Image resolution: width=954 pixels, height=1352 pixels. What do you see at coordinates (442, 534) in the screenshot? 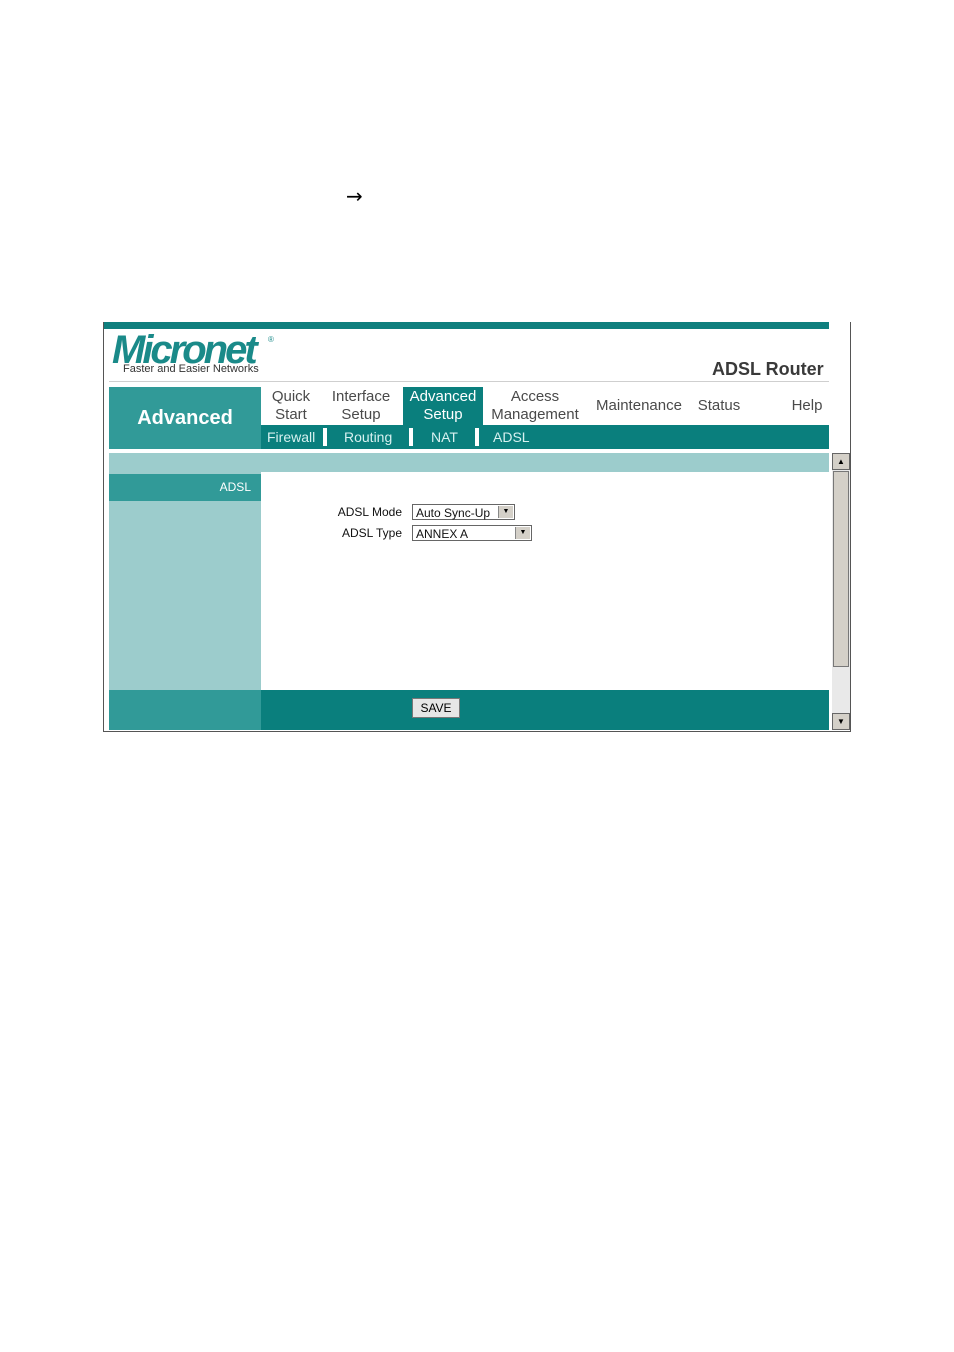
I see `adsl-type-value: ANNEX A` at bounding box center [442, 534].